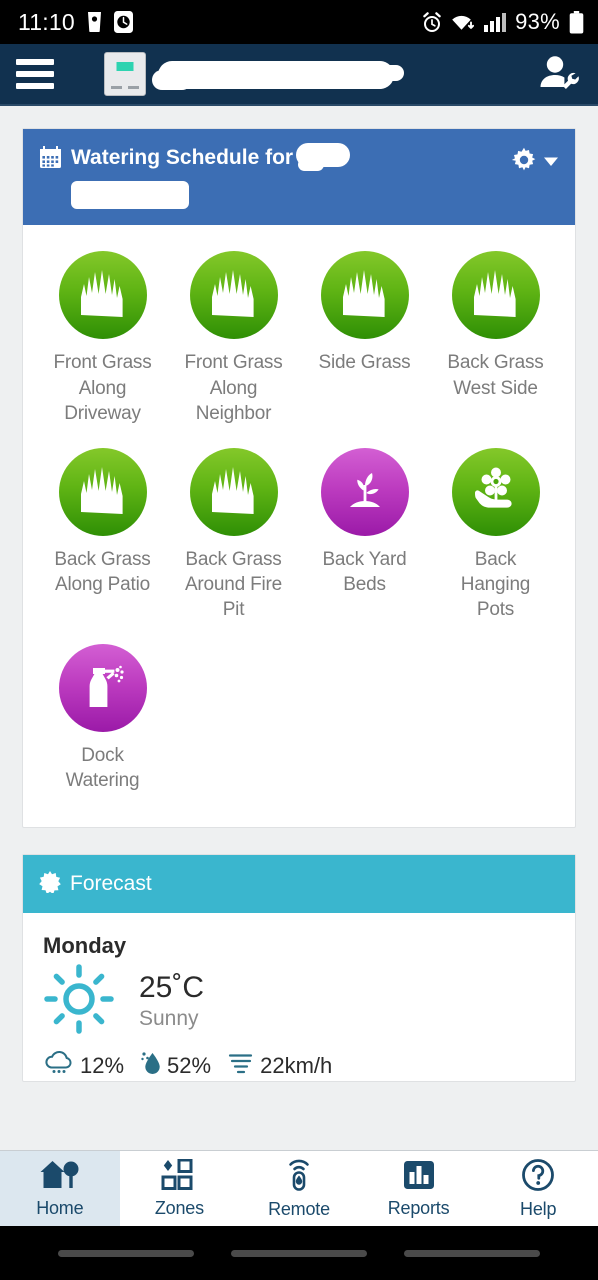 This screenshot has height=1280, width=598. I want to click on app-title-redacted, so click(278, 75).